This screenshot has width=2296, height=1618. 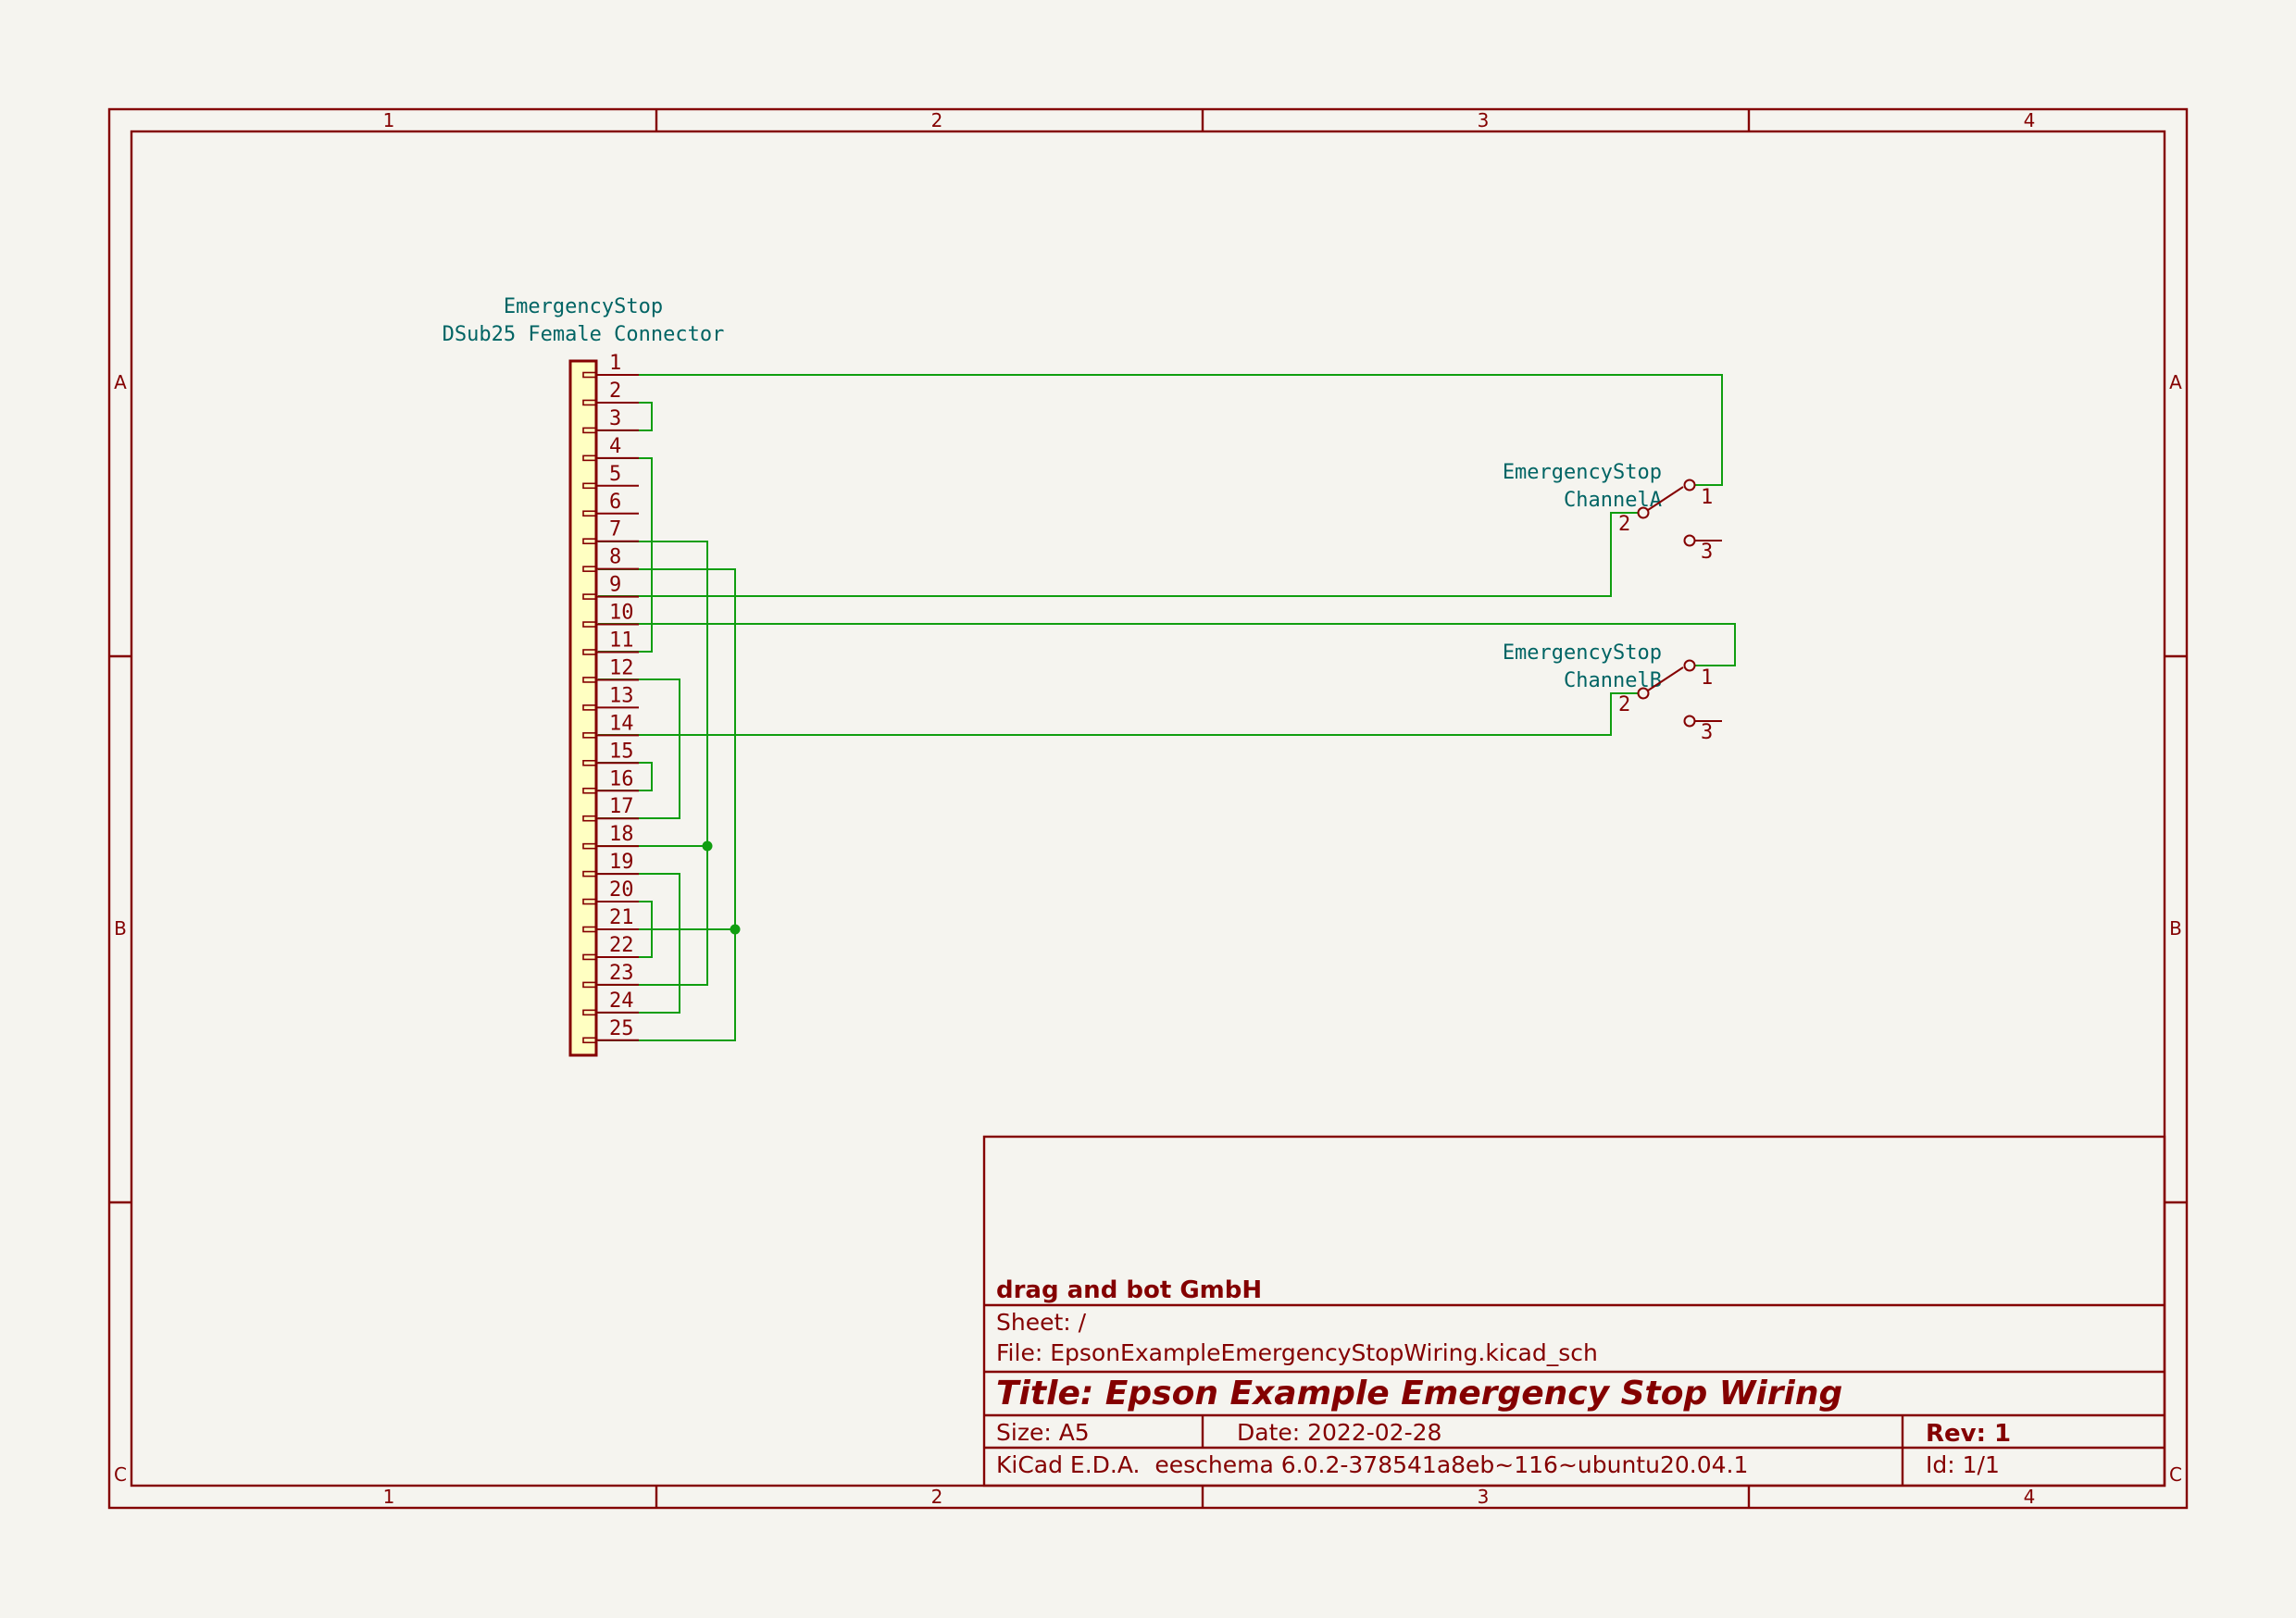 What do you see at coordinates (1707, 732) in the screenshot?
I see `switch-b-pin-3: 3` at bounding box center [1707, 732].